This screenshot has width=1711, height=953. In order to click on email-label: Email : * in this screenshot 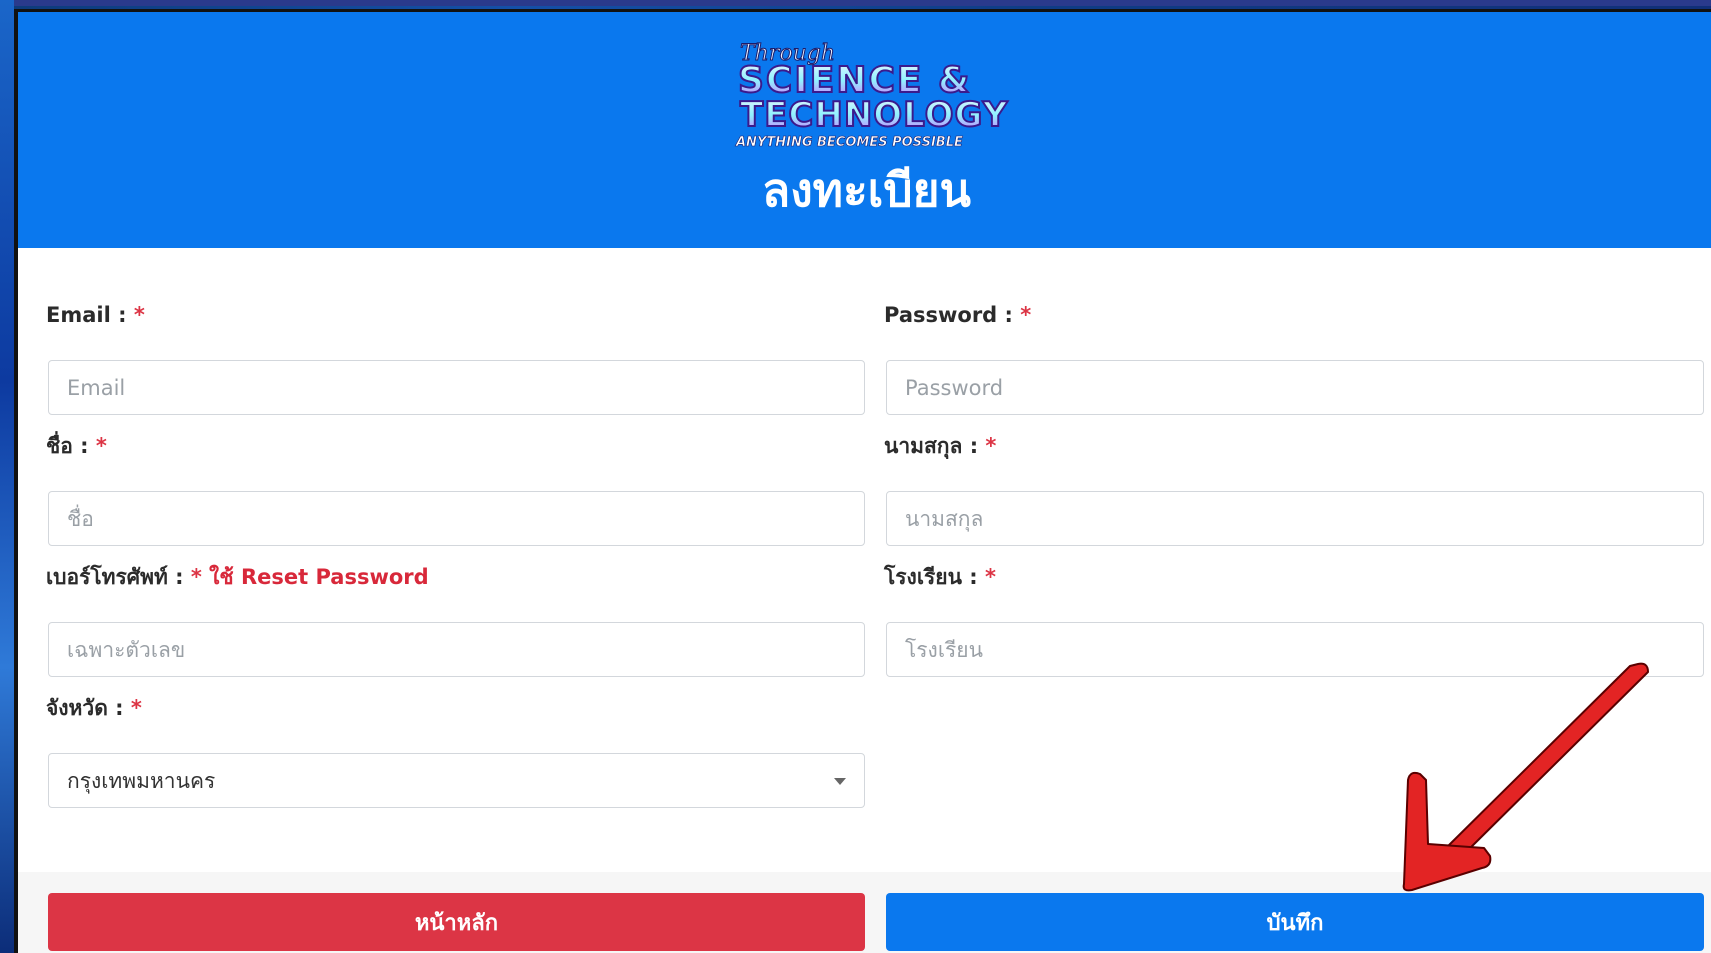, I will do `click(95, 315)`.